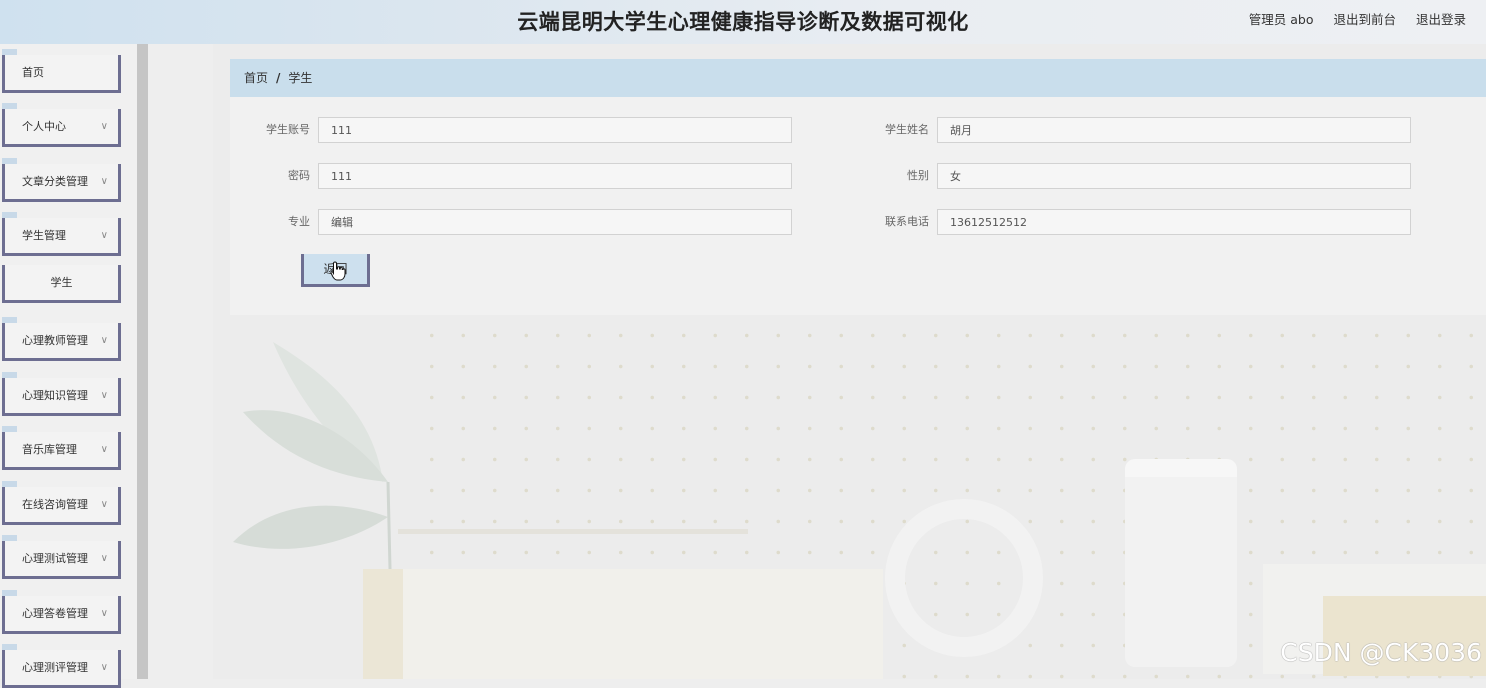  Describe the element at coordinates (300, 78) in the screenshot. I see `breadcrumb-current: 学生` at that location.